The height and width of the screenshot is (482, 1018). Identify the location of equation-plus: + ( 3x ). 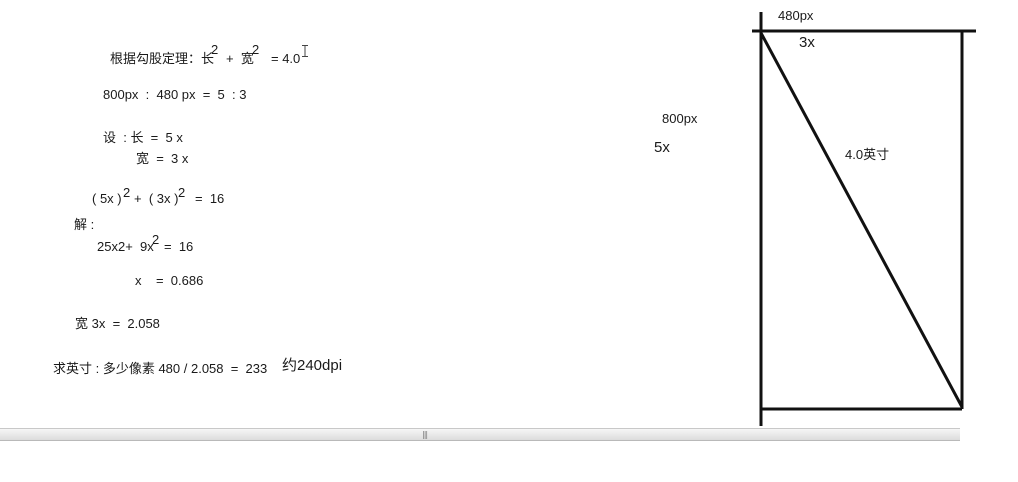
(156, 198).